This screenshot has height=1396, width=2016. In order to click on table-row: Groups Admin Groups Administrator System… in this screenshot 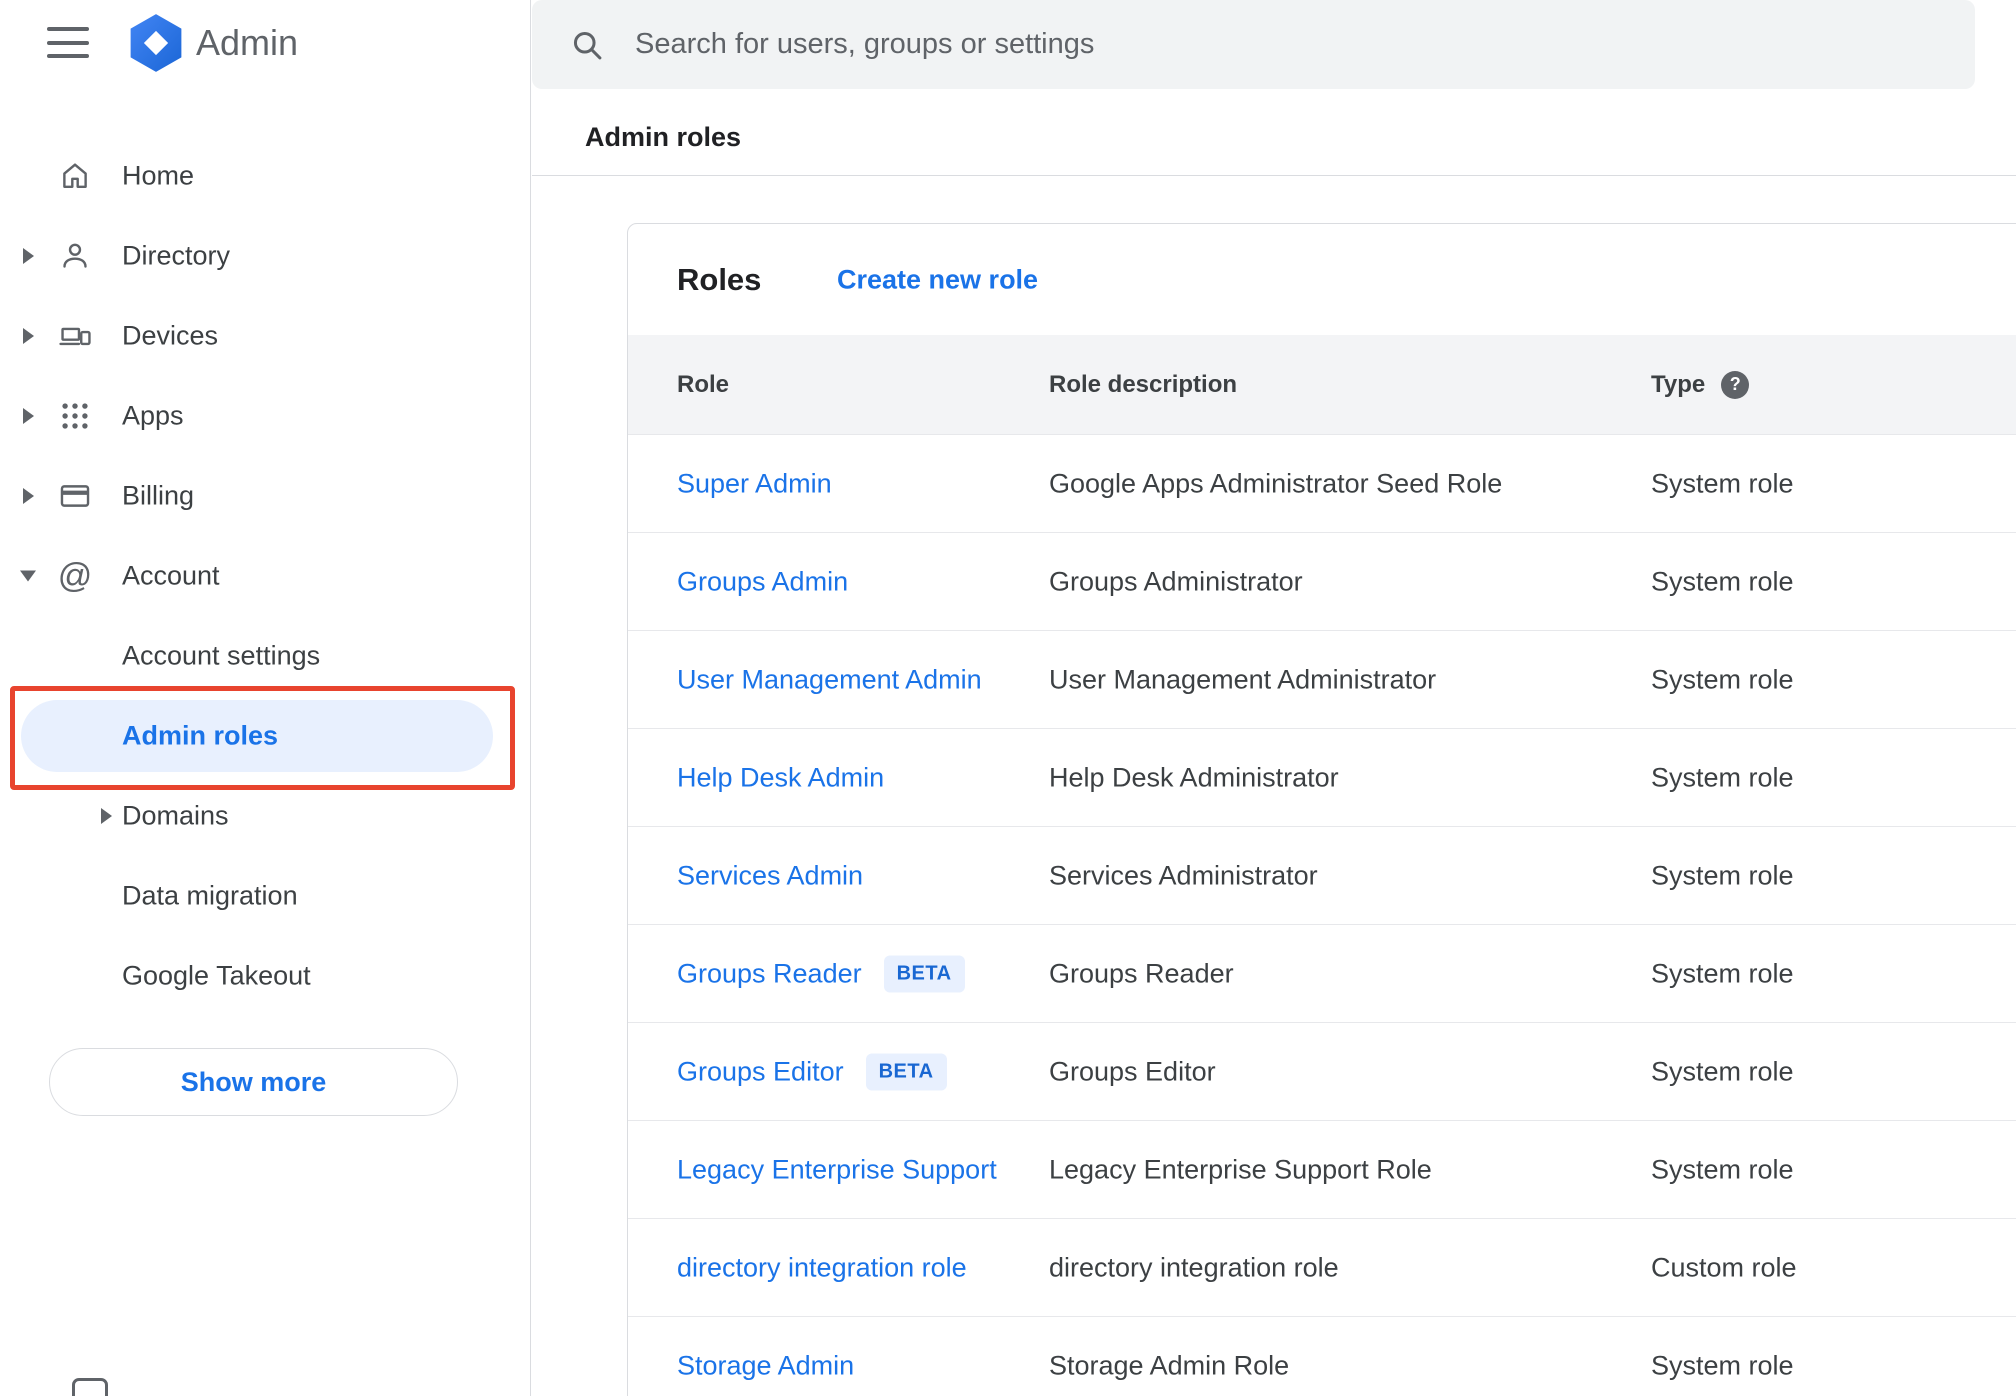, I will do `click(1322, 581)`.